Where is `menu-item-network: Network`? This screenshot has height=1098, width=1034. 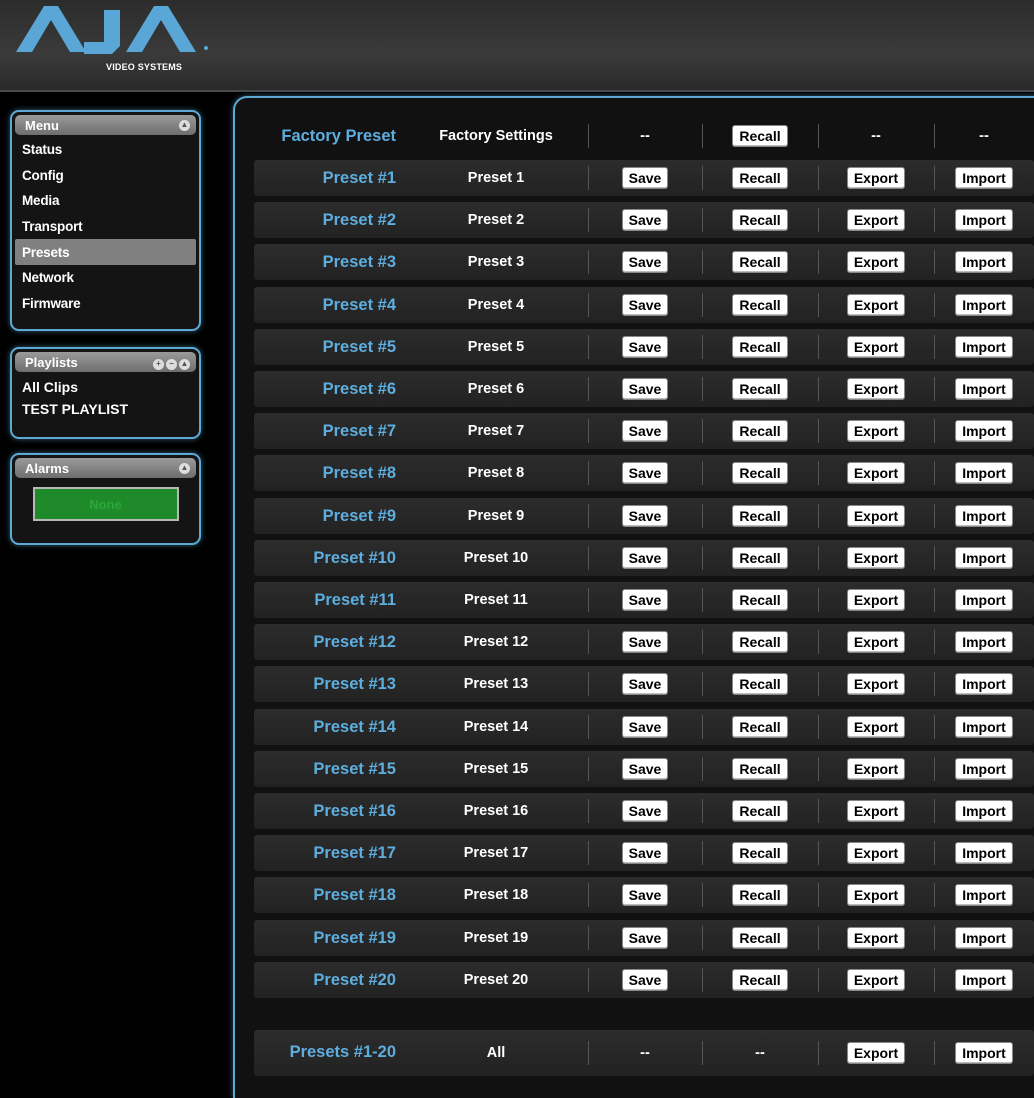 menu-item-network: Network is located at coordinates (105, 278).